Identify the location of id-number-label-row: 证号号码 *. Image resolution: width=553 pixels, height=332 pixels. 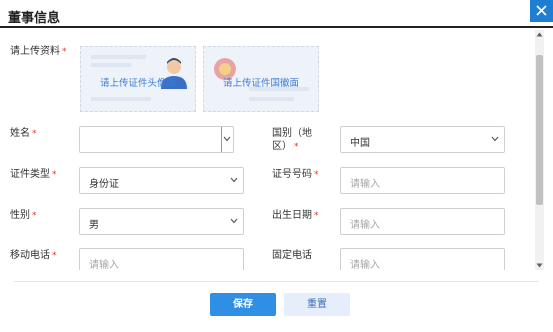
(295, 175).